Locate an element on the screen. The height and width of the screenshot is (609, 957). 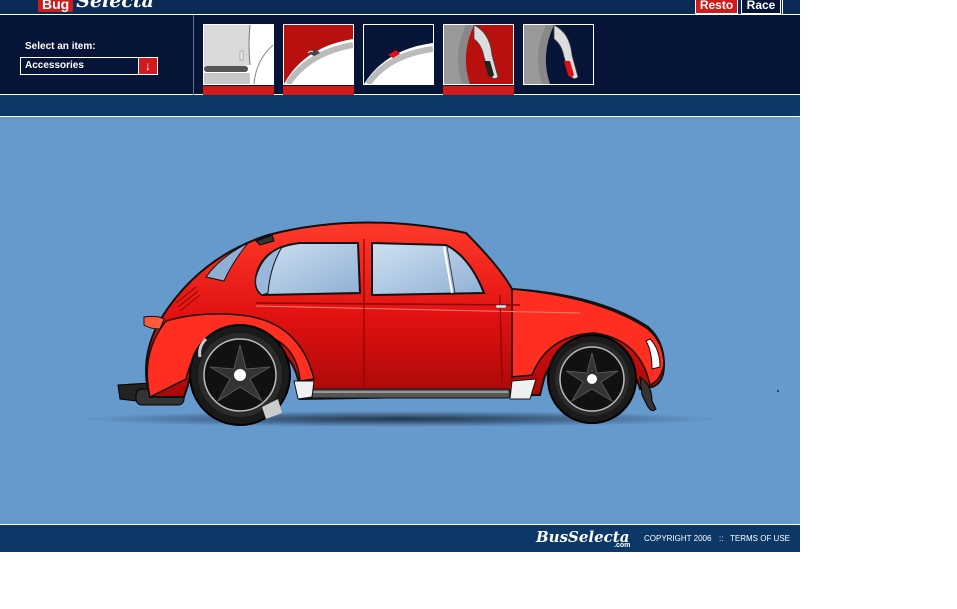
running-board is located at coordinates (410, 393).